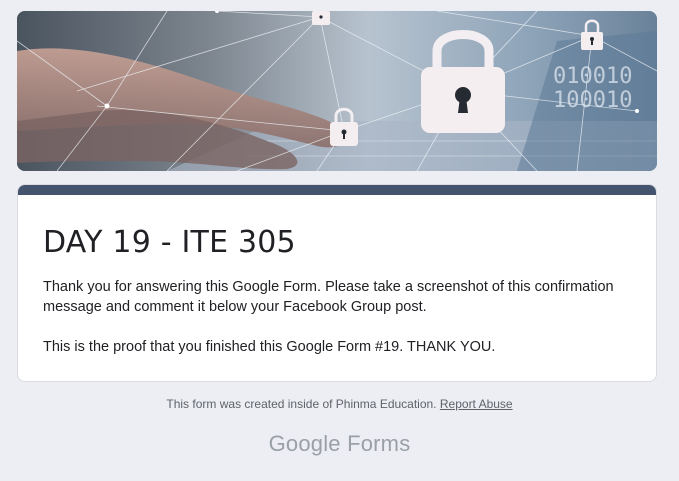 This screenshot has height=481, width=679. I want to click on google-wordmark: Google, so click(304, 443).